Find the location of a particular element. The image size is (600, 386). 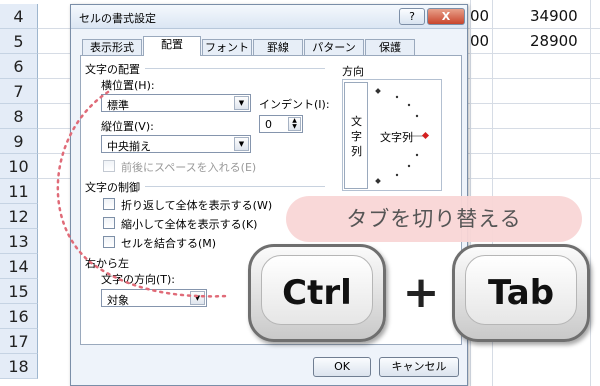

tab-key-label: Tab is located at coordinates (521, 290).